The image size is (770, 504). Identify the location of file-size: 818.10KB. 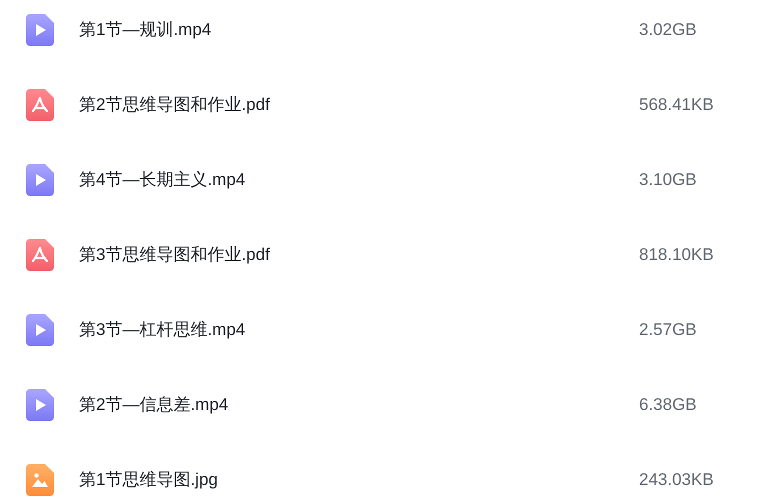
(676, 255).